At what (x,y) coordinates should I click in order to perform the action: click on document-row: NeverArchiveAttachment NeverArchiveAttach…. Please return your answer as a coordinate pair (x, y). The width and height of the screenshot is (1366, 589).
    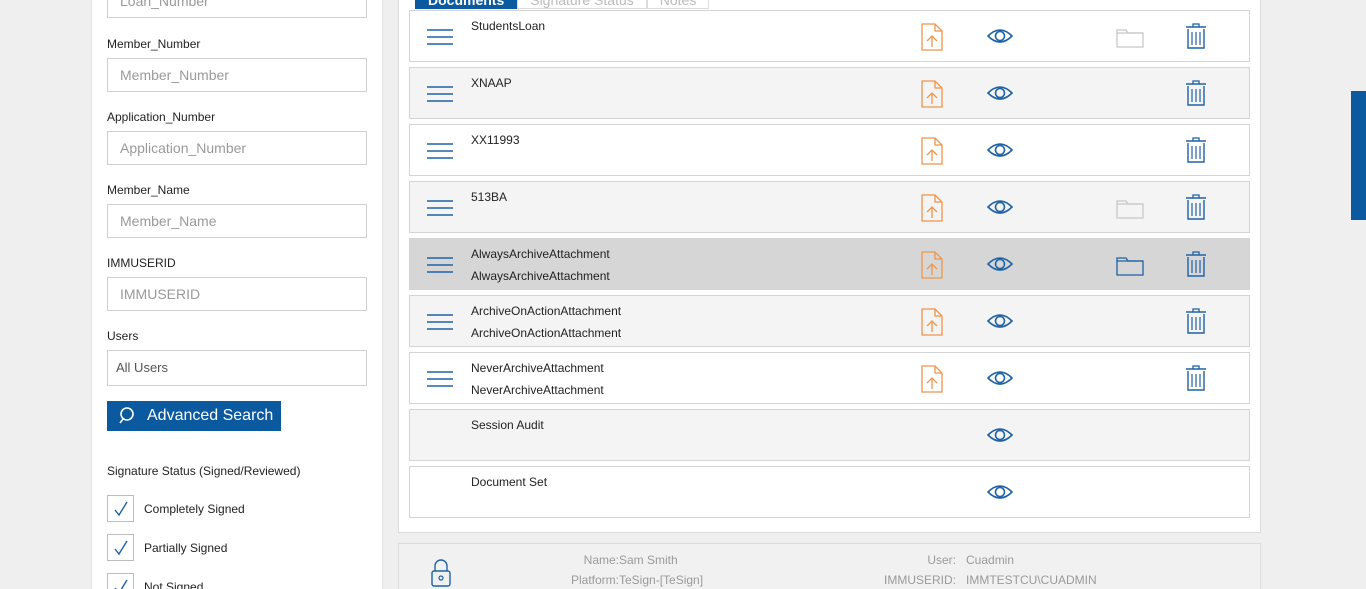
    Looking at the image, I should click on (829, 378).